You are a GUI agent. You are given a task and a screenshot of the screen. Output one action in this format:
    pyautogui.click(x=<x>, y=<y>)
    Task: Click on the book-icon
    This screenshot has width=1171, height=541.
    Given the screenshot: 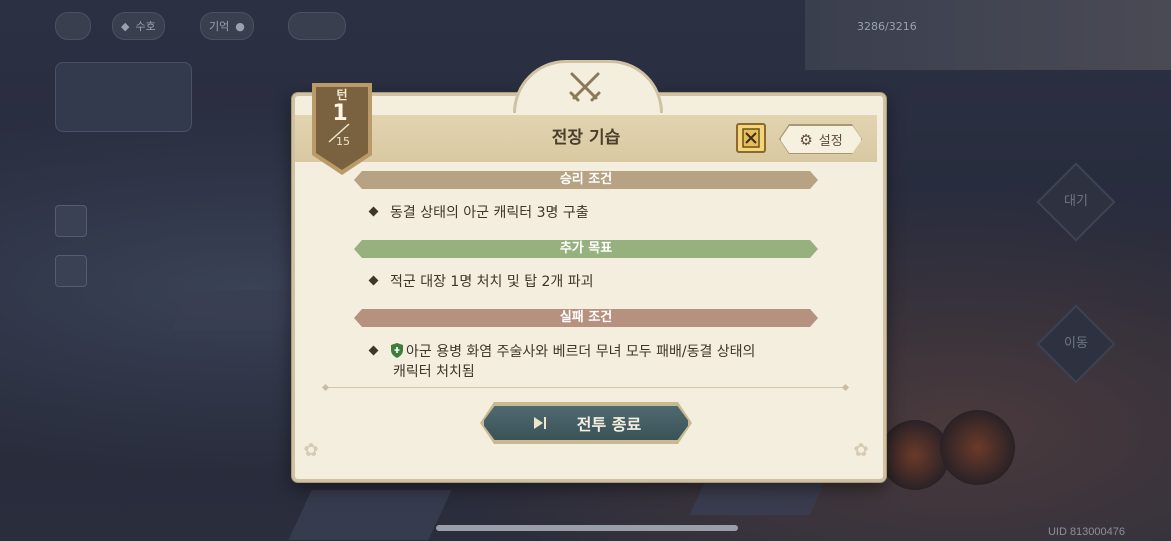 What is the action you would take?
    pyautogui.click(x=751, y=138)
    